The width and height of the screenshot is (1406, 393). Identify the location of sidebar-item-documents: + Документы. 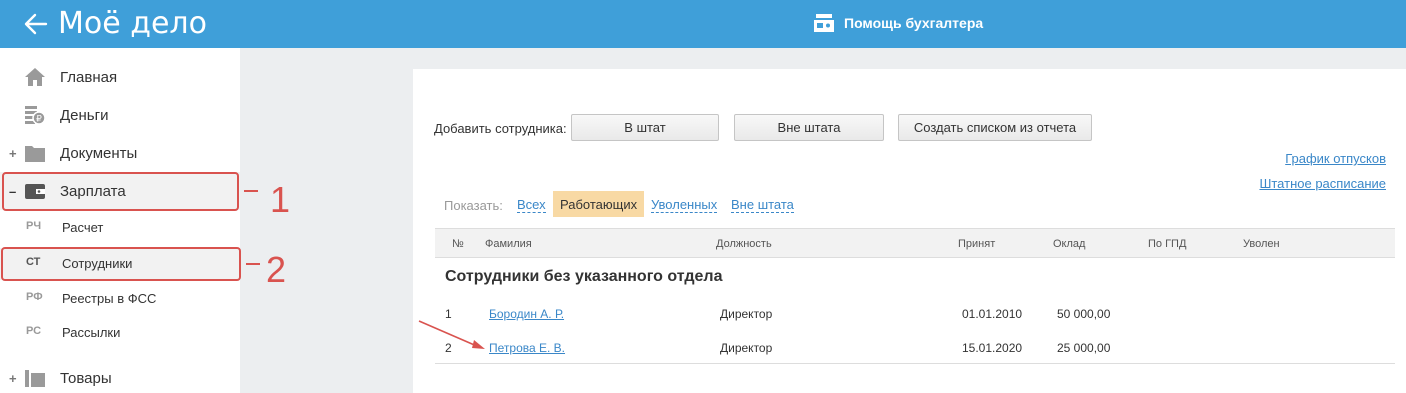
(120, 153).